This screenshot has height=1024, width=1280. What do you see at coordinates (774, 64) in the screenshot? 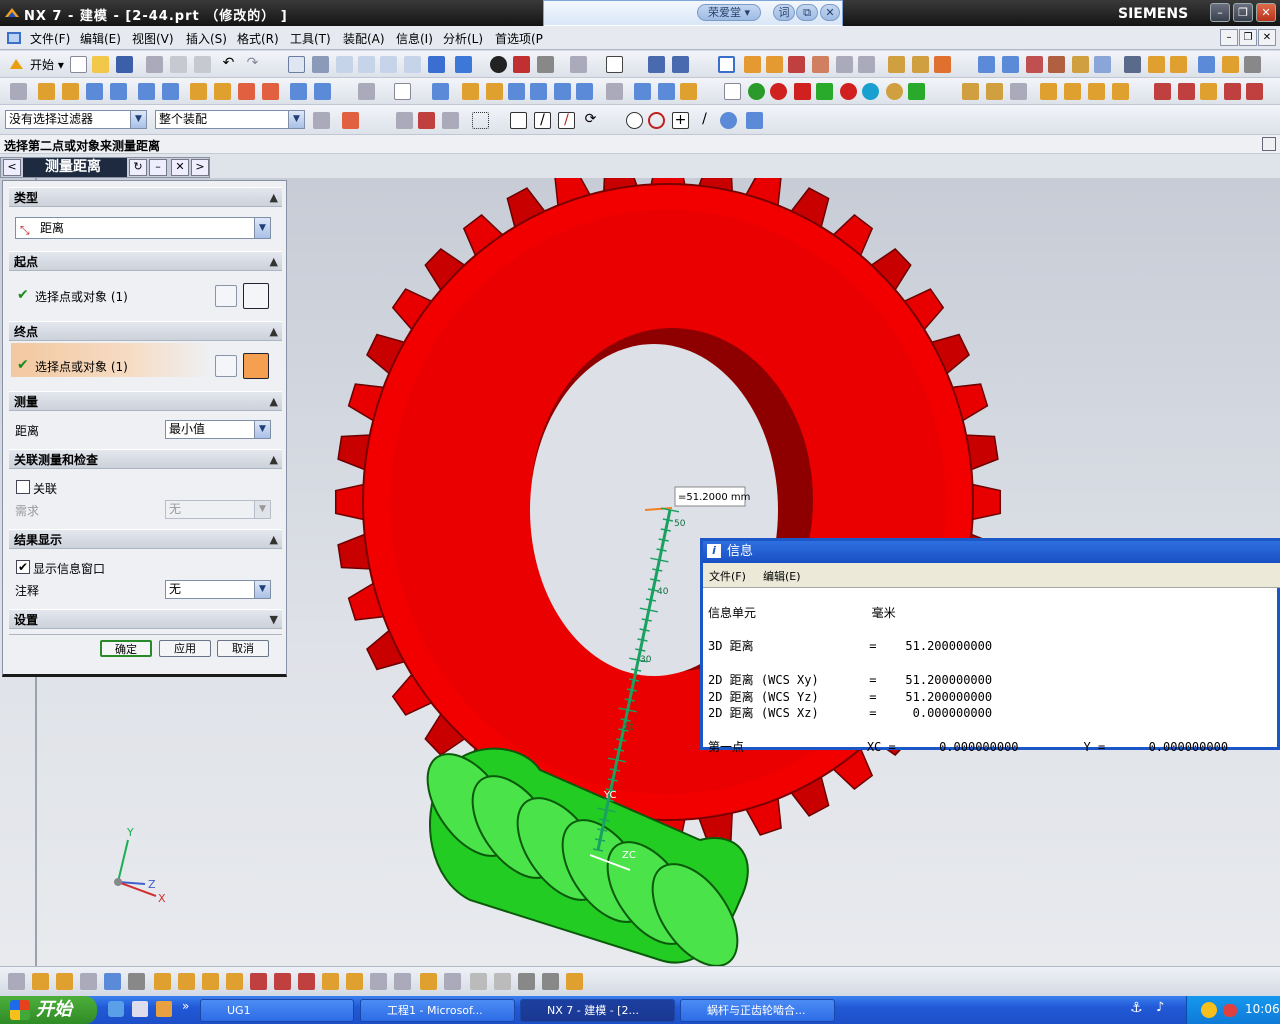
I see `snap2-icon` at bounding box center [774, 64].